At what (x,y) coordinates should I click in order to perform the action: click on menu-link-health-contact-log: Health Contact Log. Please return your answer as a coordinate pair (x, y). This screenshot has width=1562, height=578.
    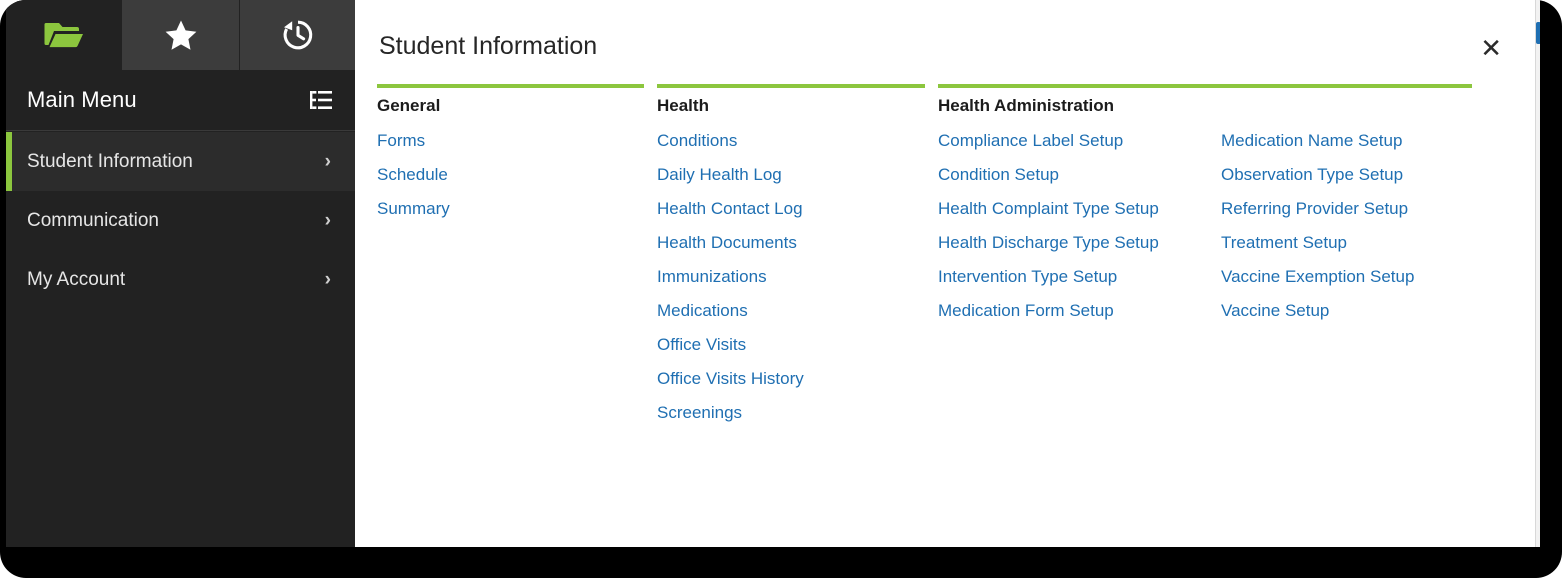
    Looking at the image, I should click on (730, 217).